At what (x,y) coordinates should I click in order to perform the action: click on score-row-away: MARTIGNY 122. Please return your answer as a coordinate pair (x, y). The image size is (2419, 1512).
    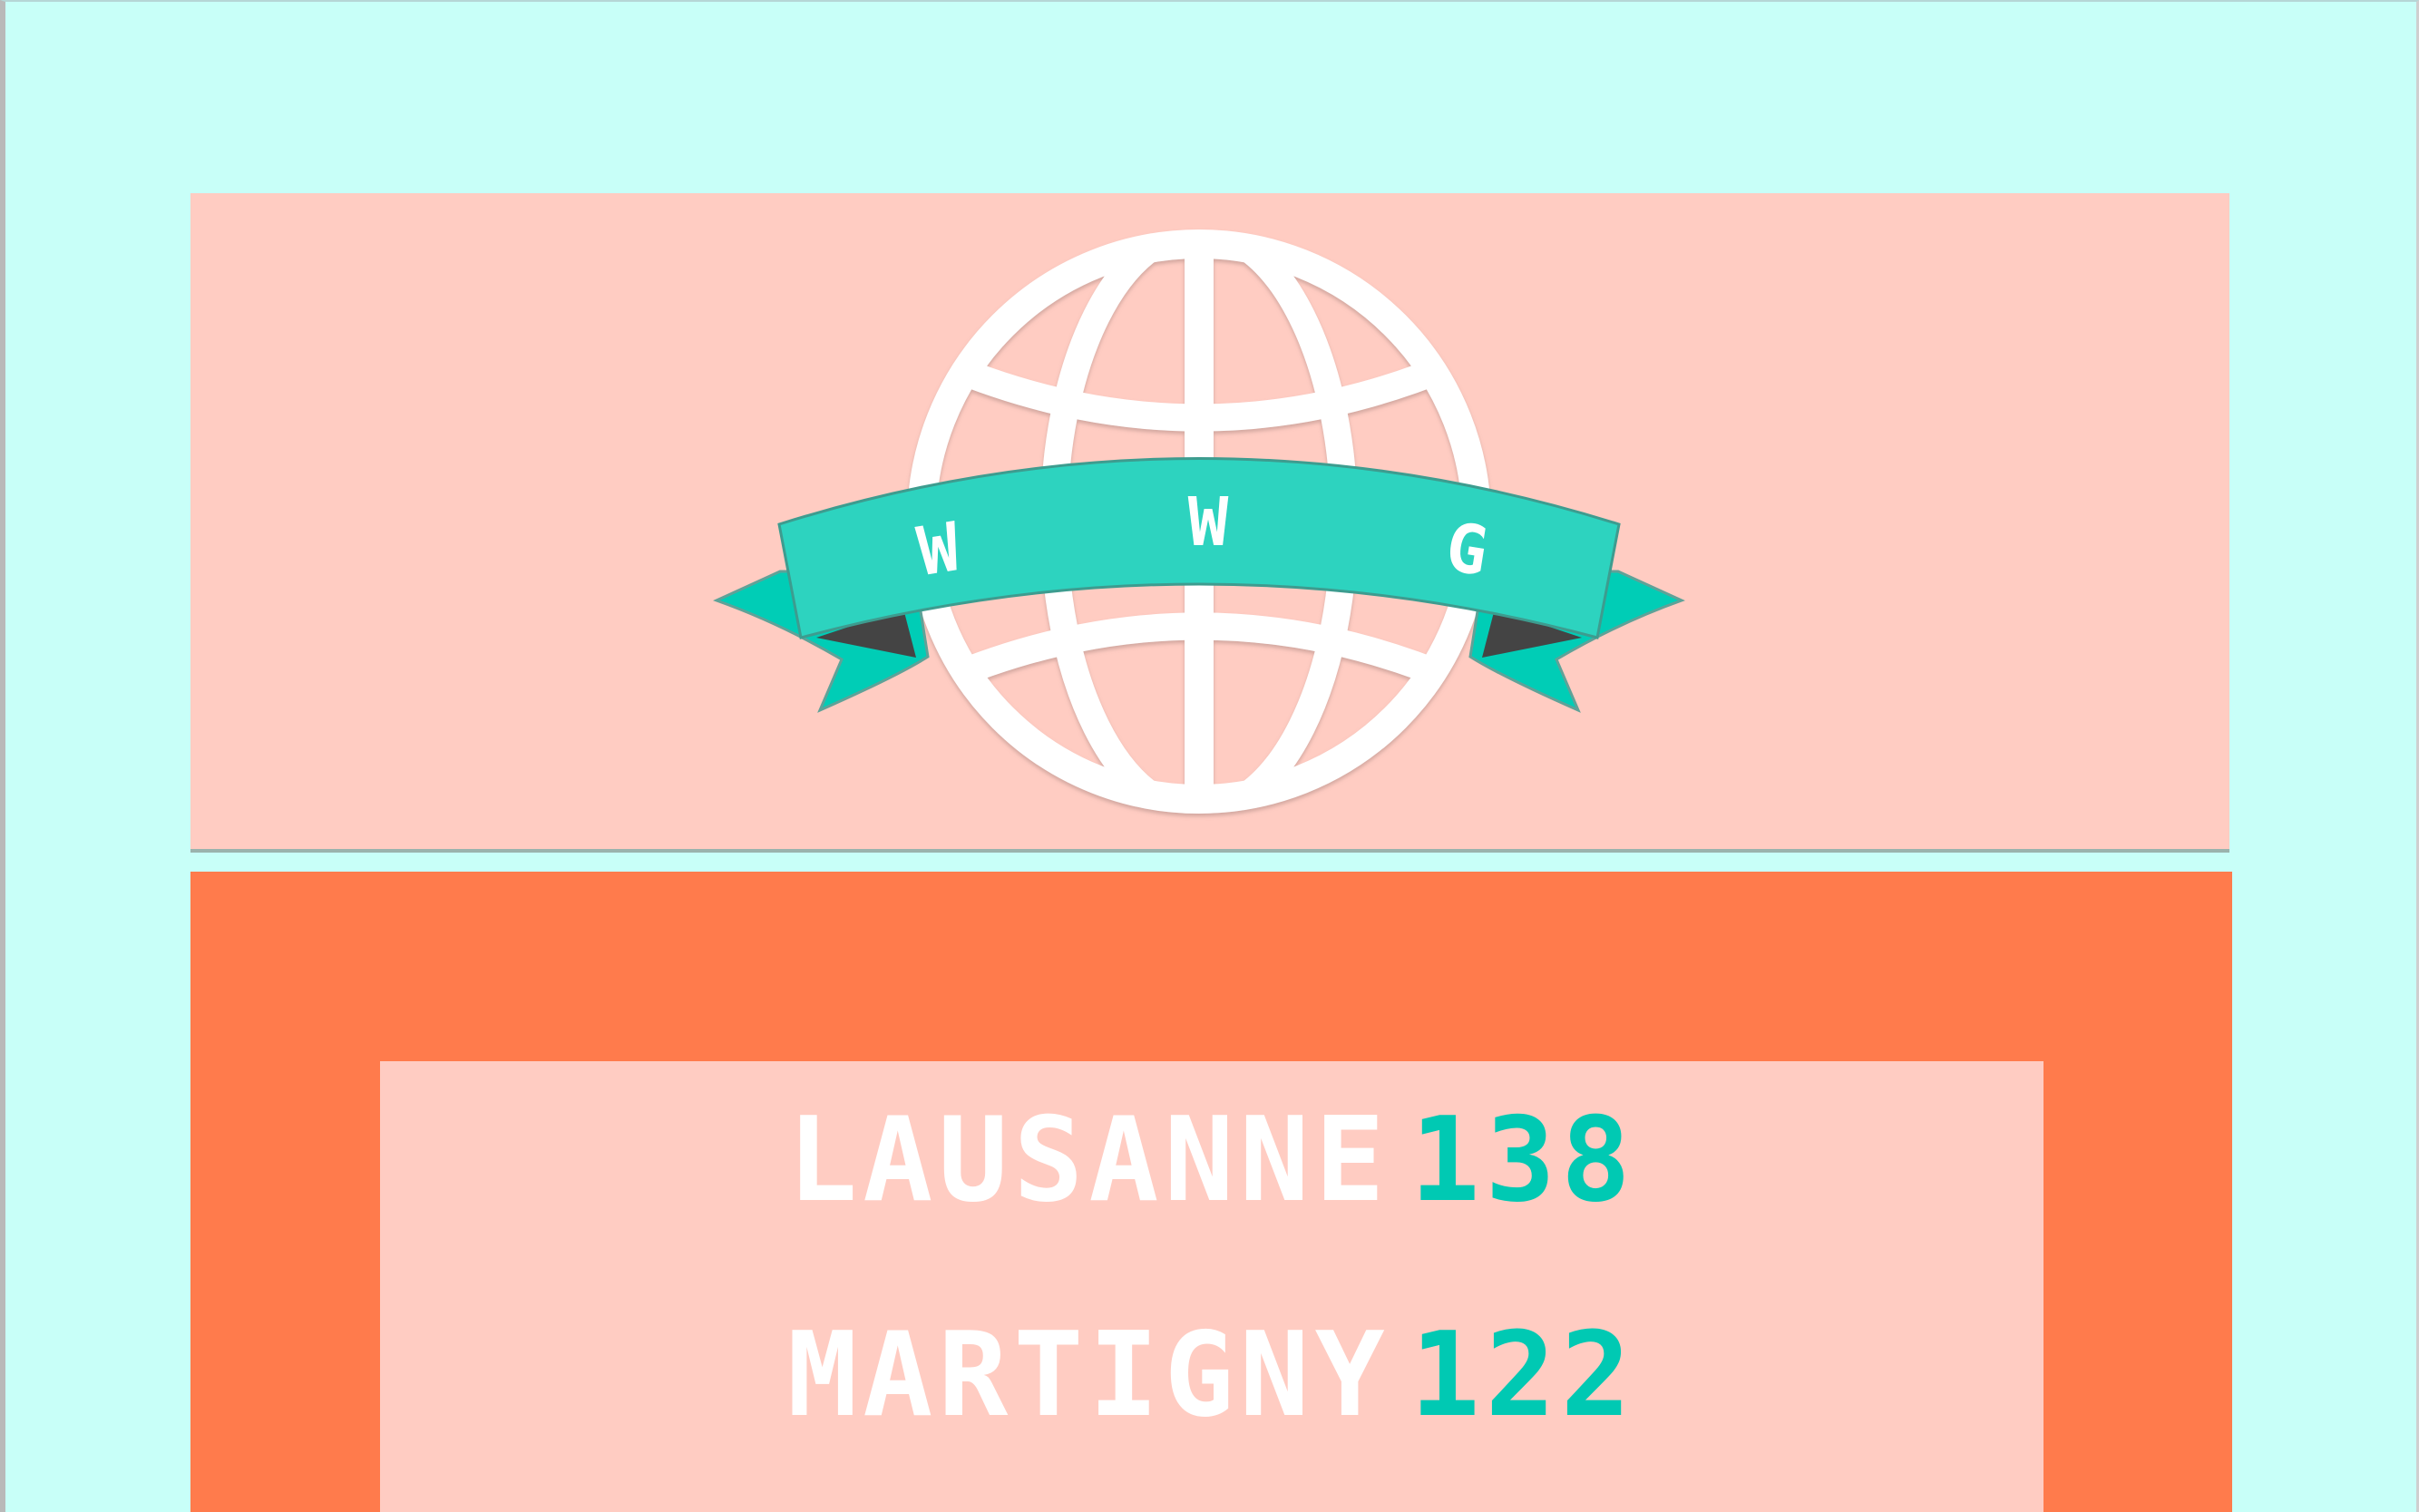
    Looking at the image, I should click on (1211, 1376).